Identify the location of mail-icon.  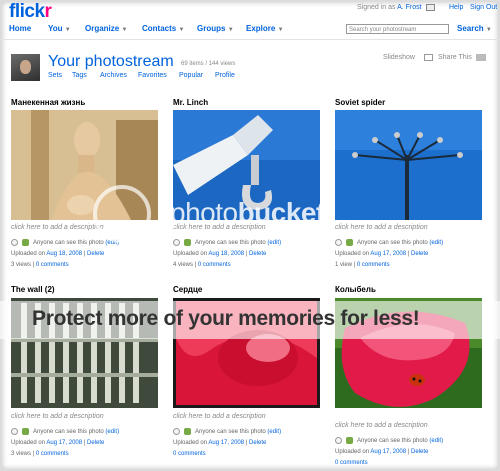
(430, 7).